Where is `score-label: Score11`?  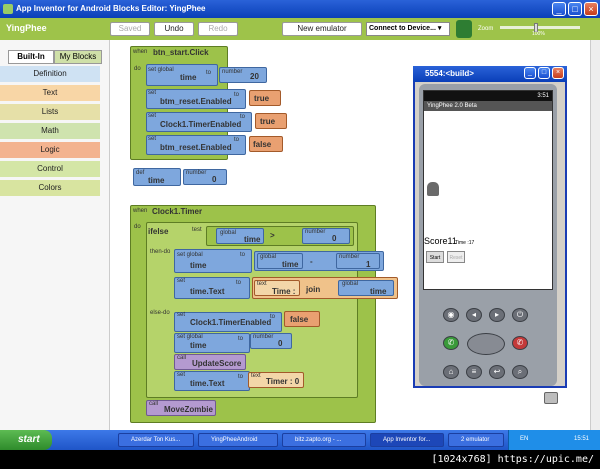 score-label: Score11 is located at coordinates (440, 241).